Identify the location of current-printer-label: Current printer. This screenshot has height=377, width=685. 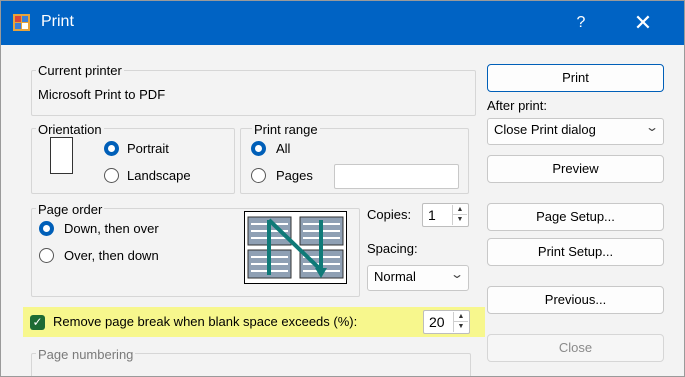
(80, 70).